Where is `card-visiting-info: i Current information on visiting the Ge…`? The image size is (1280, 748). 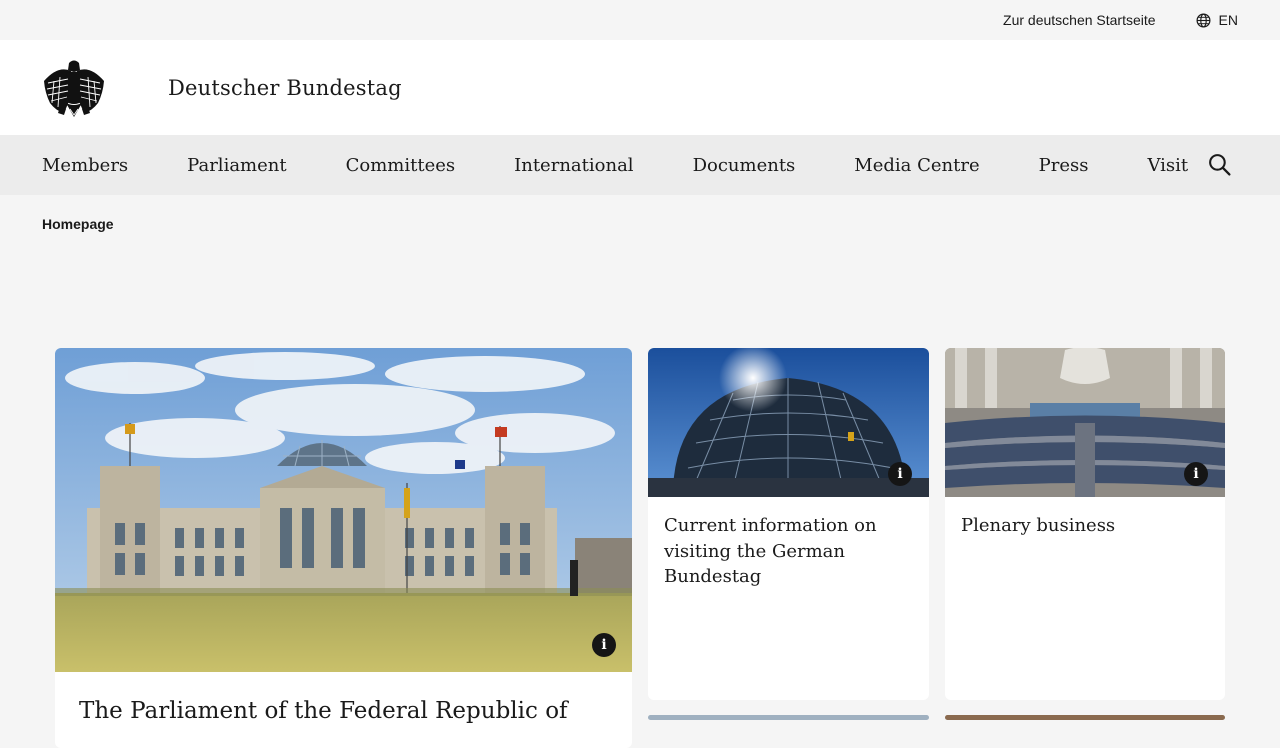
card-visiting-info: i Current information on visiting the Ge… is located at coordinates (788, 524).